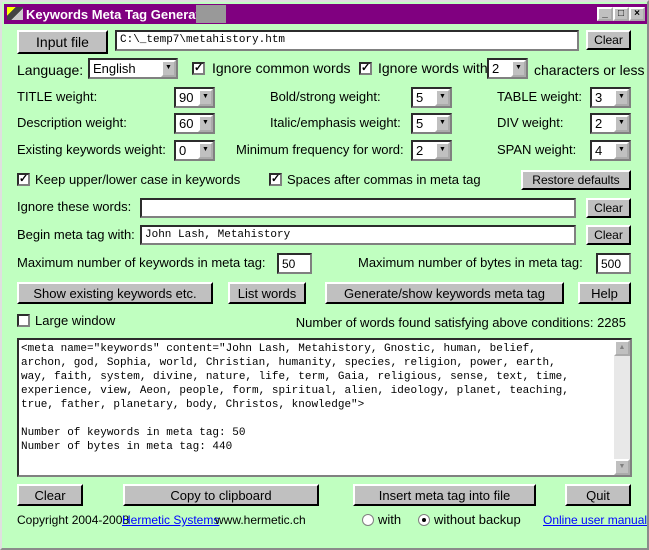 The height and width of the screenshot is (550, 649). I want to click on max-keywords-input: 50, so click(294, 263).